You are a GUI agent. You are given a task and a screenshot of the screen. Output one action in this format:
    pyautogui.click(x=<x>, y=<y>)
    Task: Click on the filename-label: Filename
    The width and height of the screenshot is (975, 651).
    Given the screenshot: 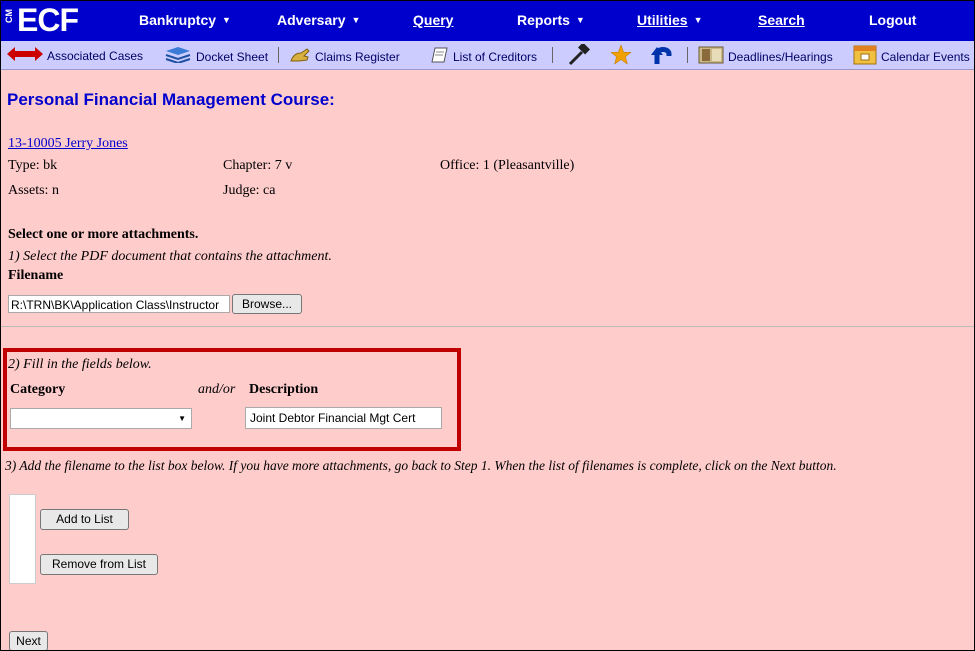 What is the action you would take?
    pyautogui.click(x=36, y=275)
    